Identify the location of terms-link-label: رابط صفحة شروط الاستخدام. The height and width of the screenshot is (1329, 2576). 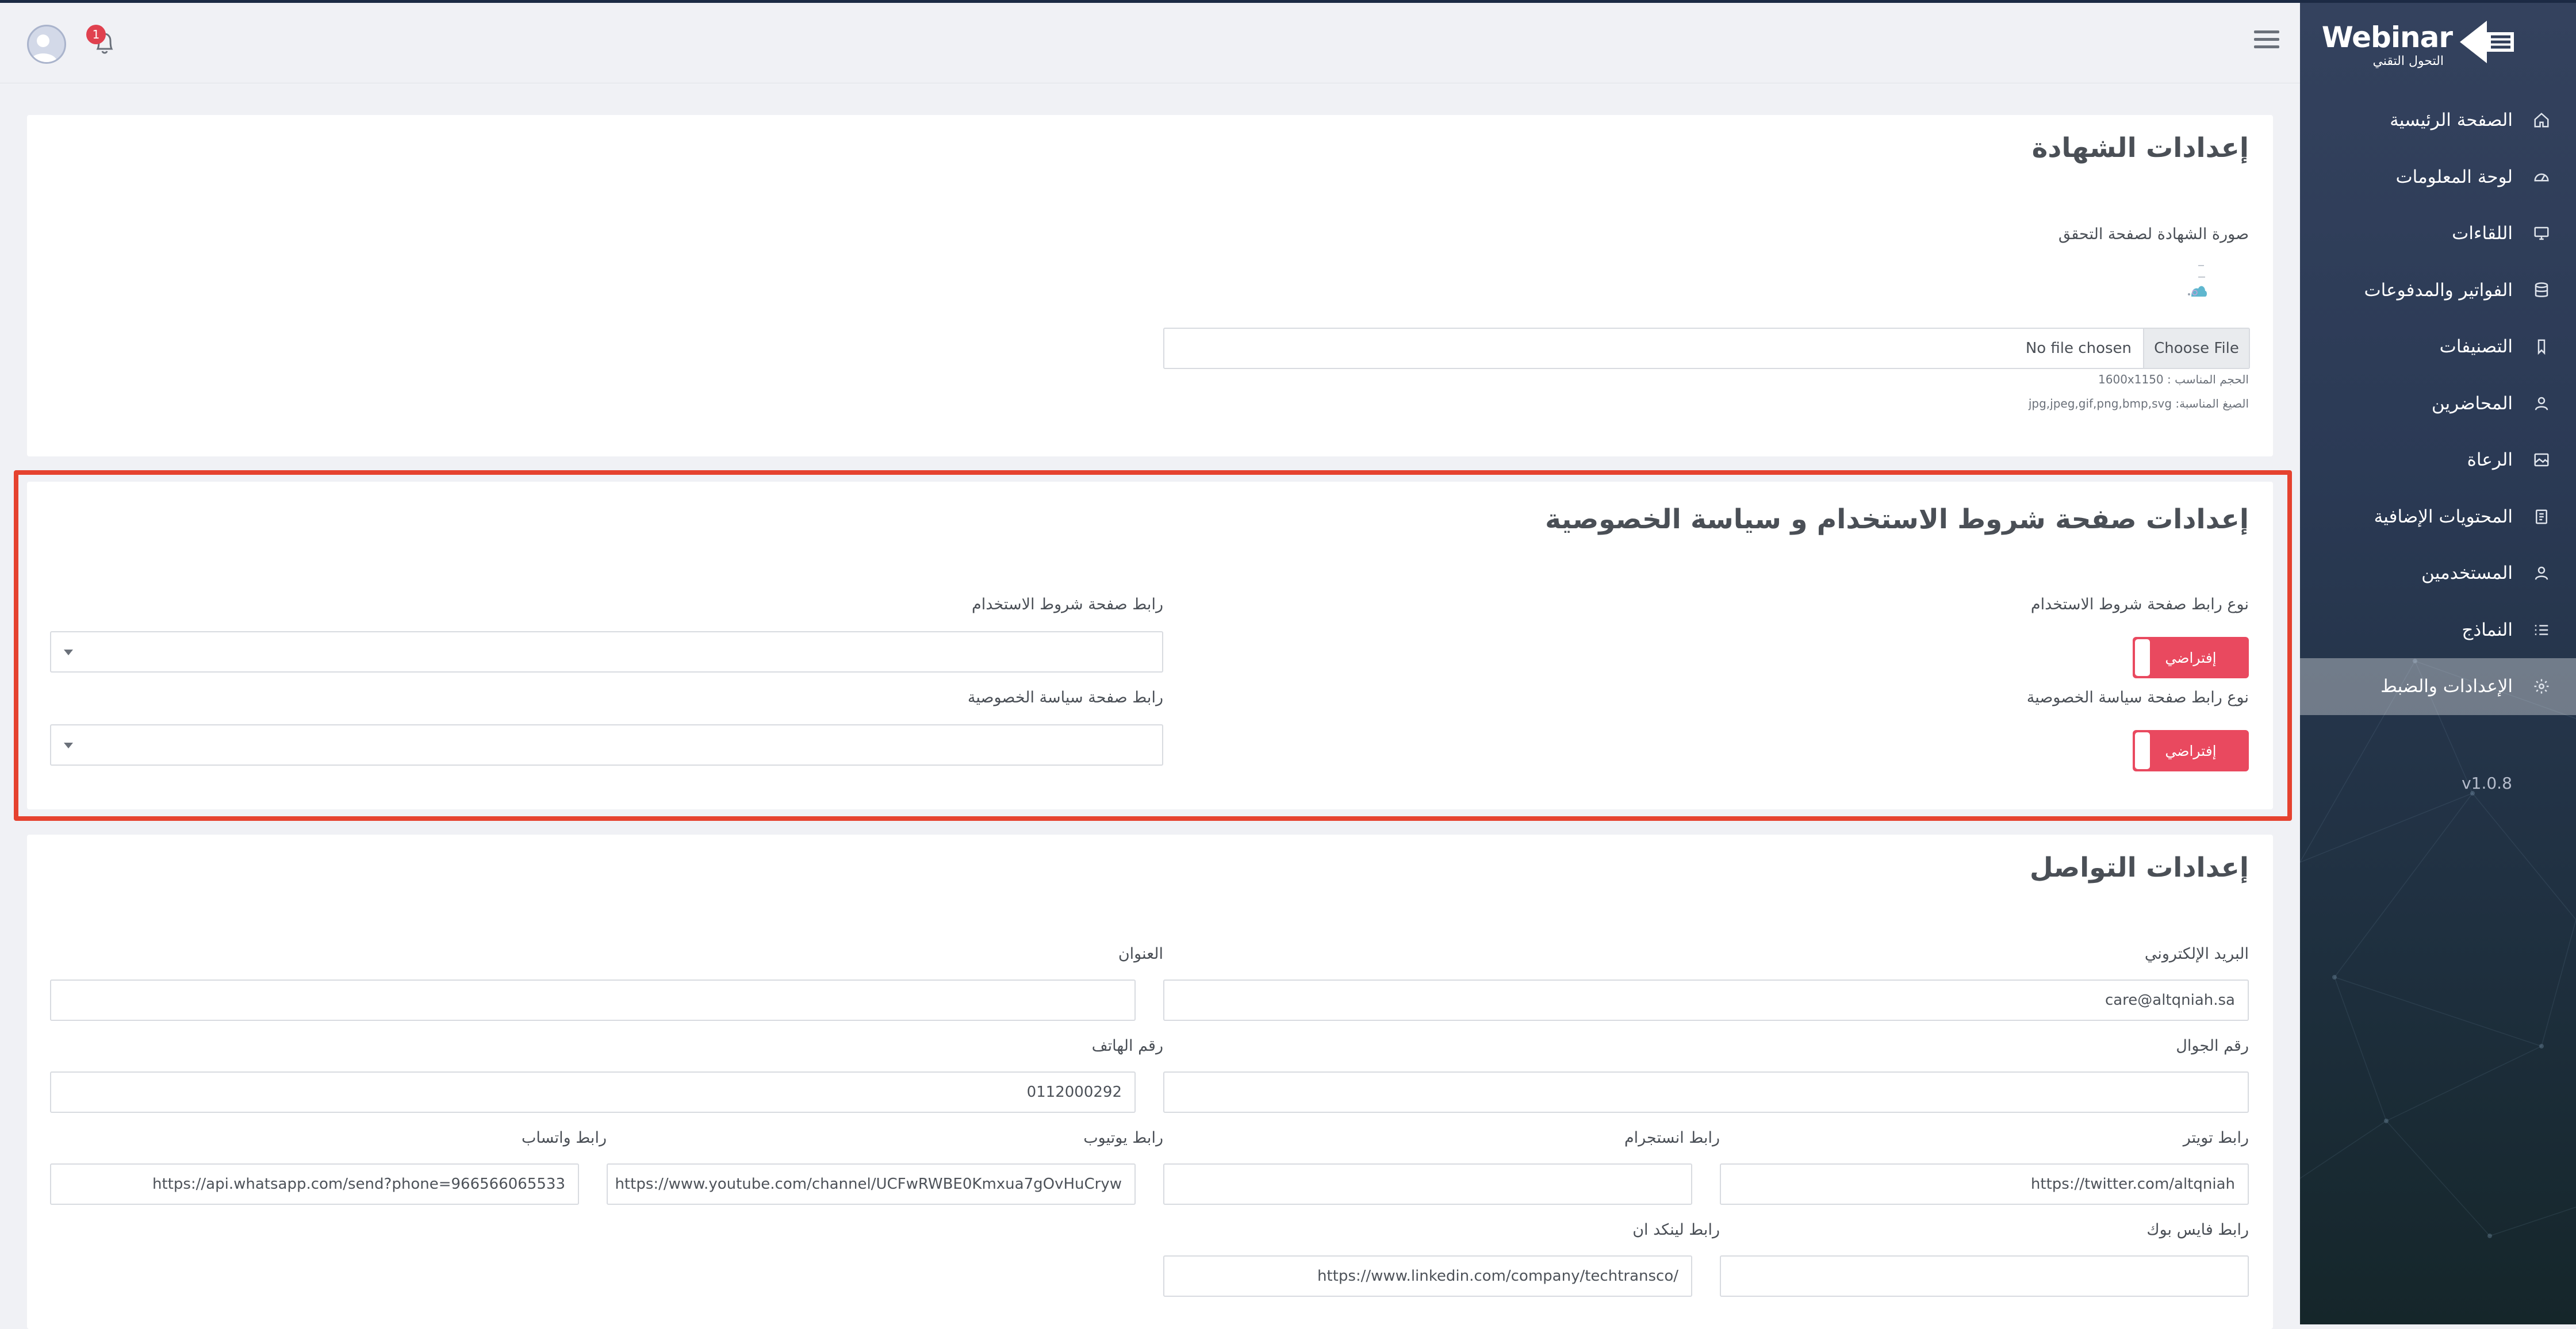
(1067, 604).